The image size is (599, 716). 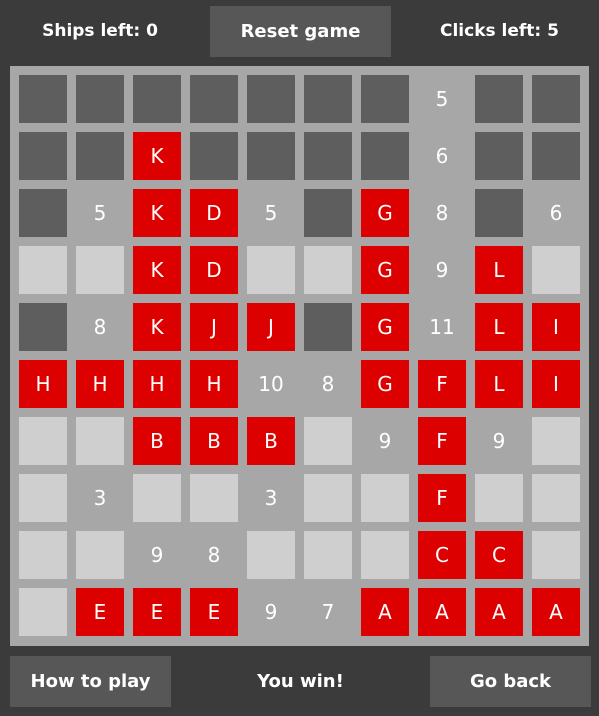 What do you see at coordinates (271, 384) in the screenshot?
I see `board-cell-number: 10` at bounding box center [271, 384].